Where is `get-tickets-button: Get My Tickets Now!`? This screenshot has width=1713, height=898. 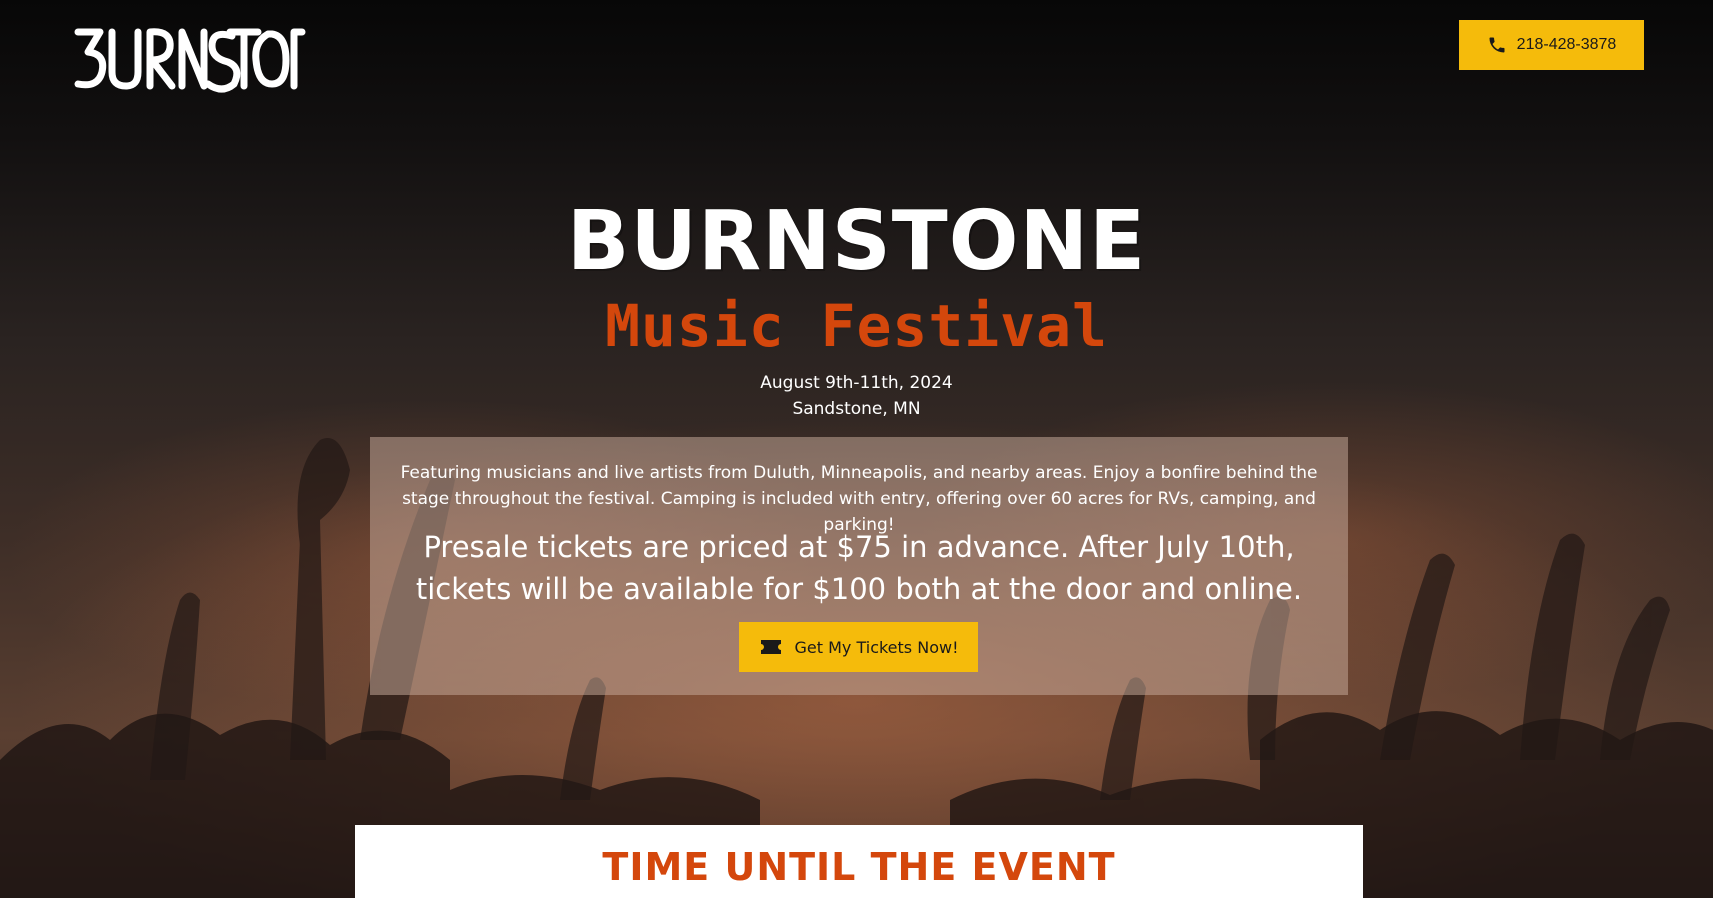 get-tickets-button: Get My Tickets Now! is located at coordinates (858, 647).